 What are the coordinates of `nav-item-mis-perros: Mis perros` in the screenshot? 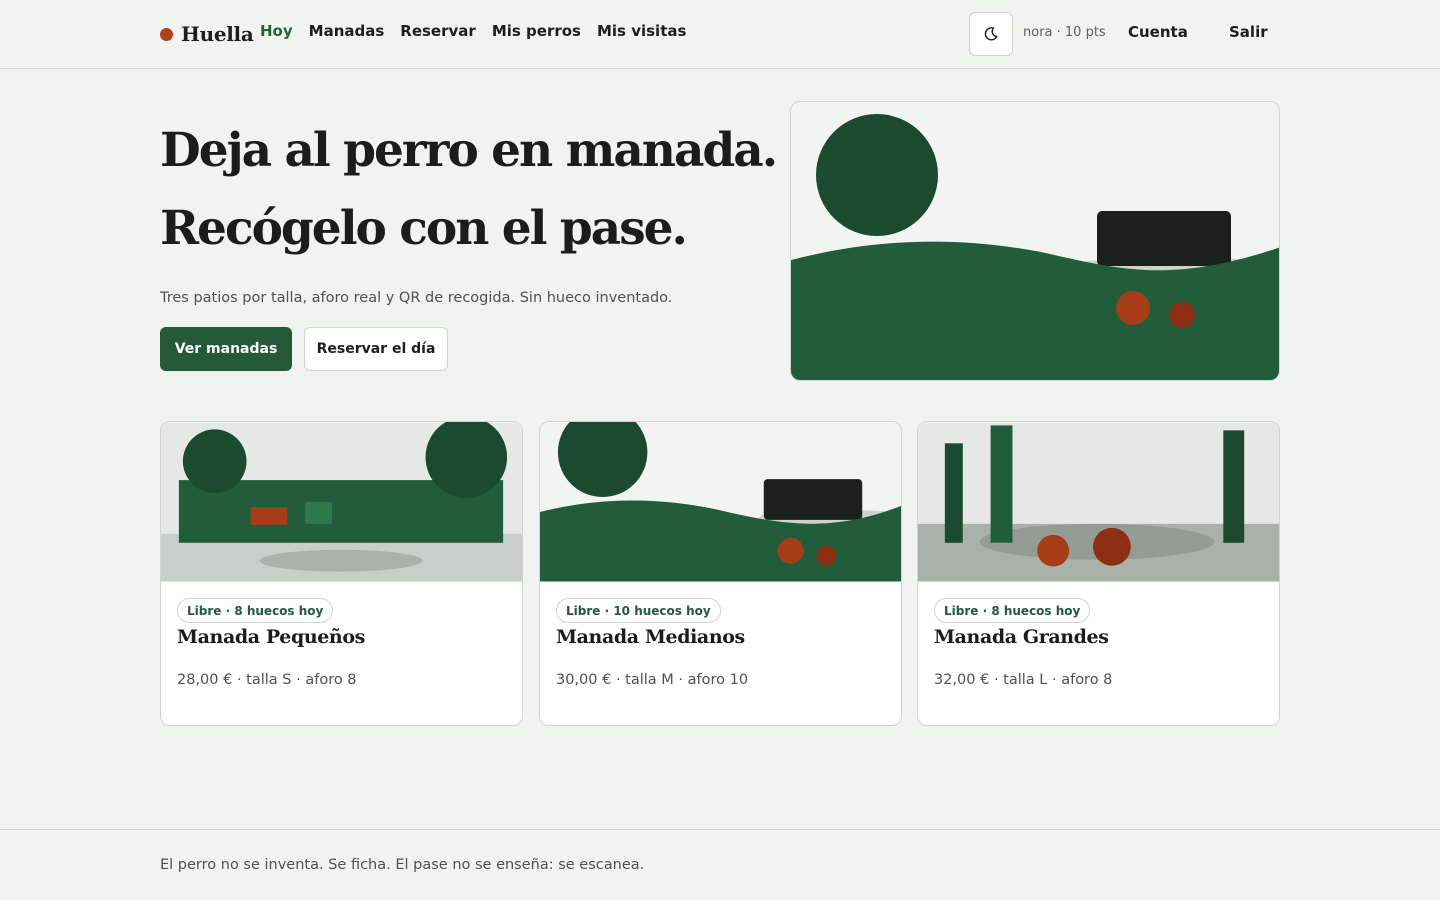 It's located at (536, 31).